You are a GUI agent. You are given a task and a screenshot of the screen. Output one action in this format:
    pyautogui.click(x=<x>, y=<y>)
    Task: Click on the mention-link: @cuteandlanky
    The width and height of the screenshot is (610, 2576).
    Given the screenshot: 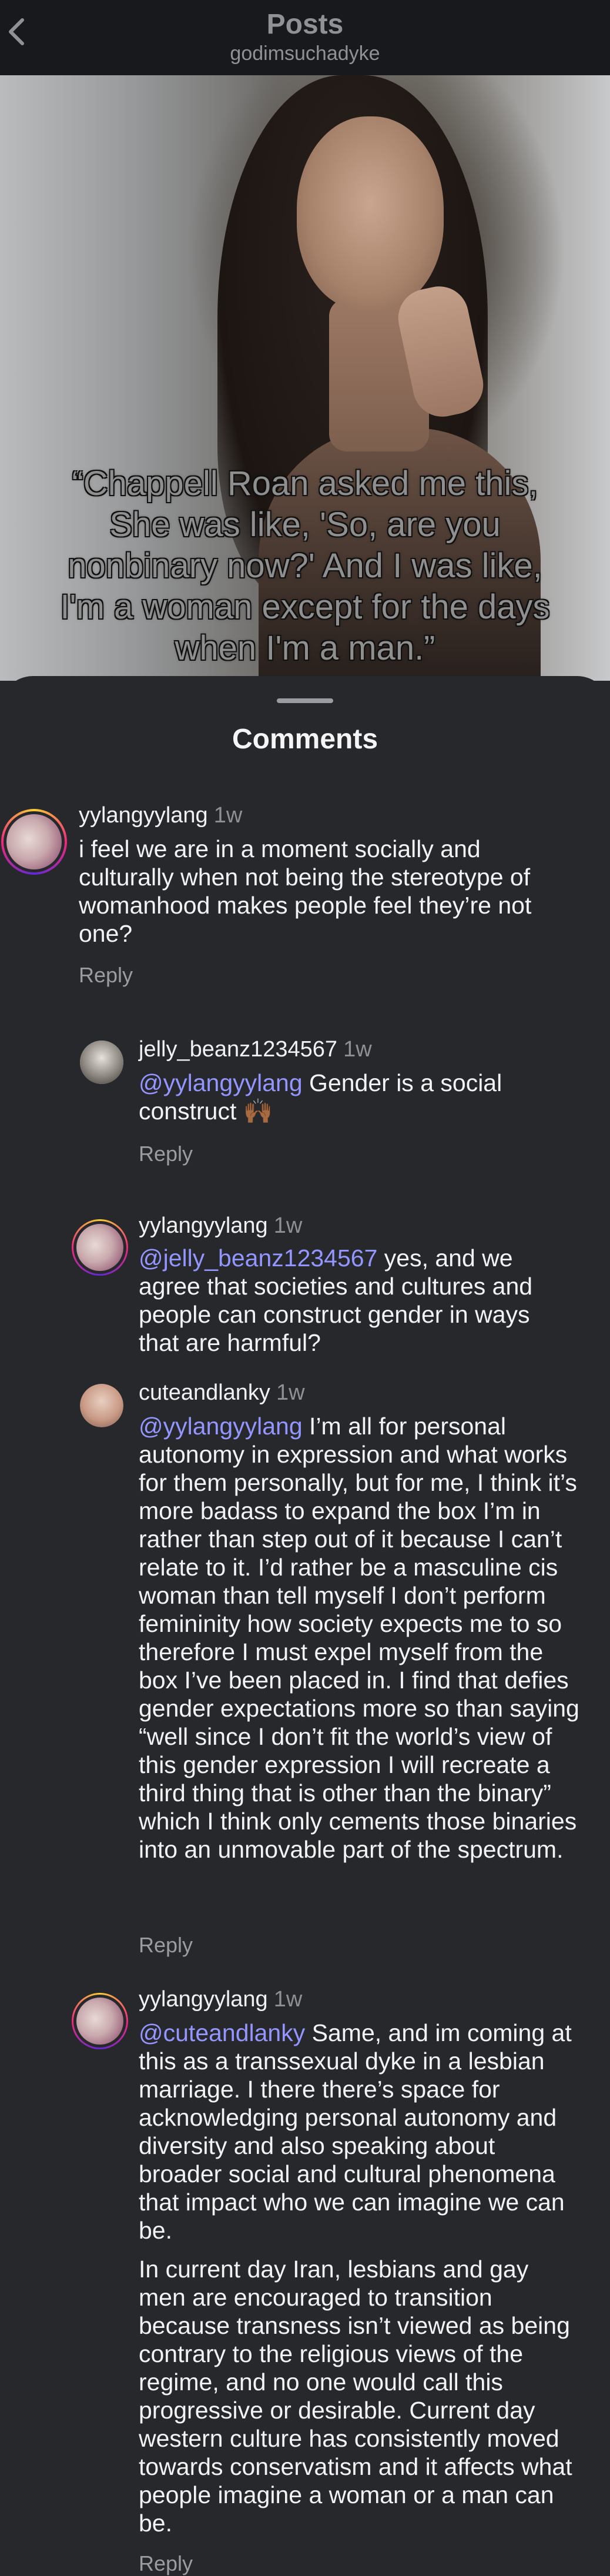 What is the action you would take?
    pyautogui.click(x=222, y=2032)
    